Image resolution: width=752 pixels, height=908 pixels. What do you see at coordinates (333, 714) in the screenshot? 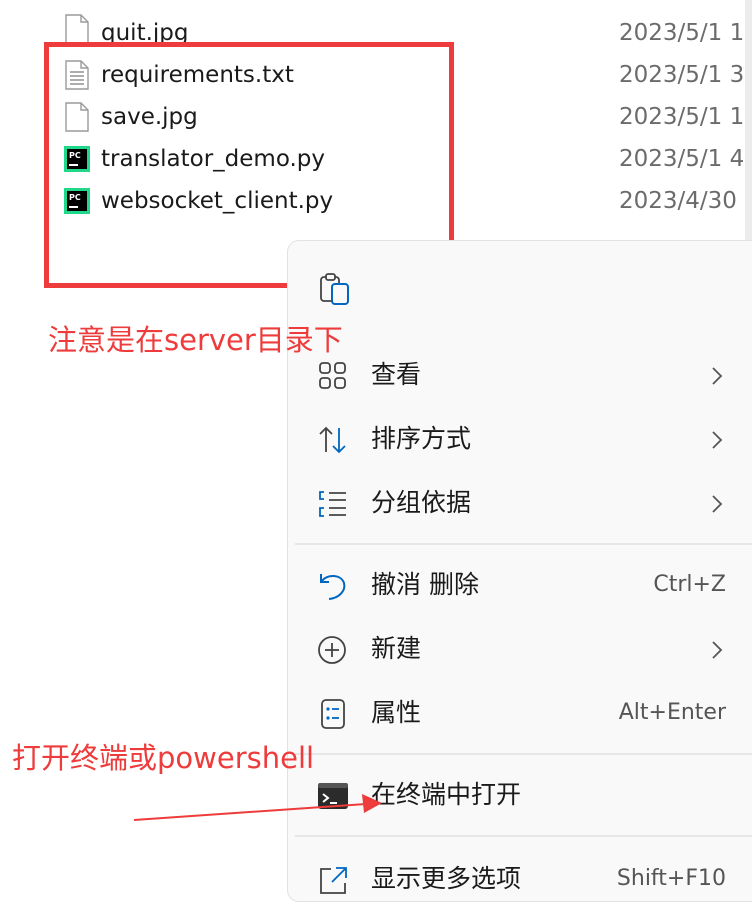
I see `properties-icon` at bounding box center [333, 714].